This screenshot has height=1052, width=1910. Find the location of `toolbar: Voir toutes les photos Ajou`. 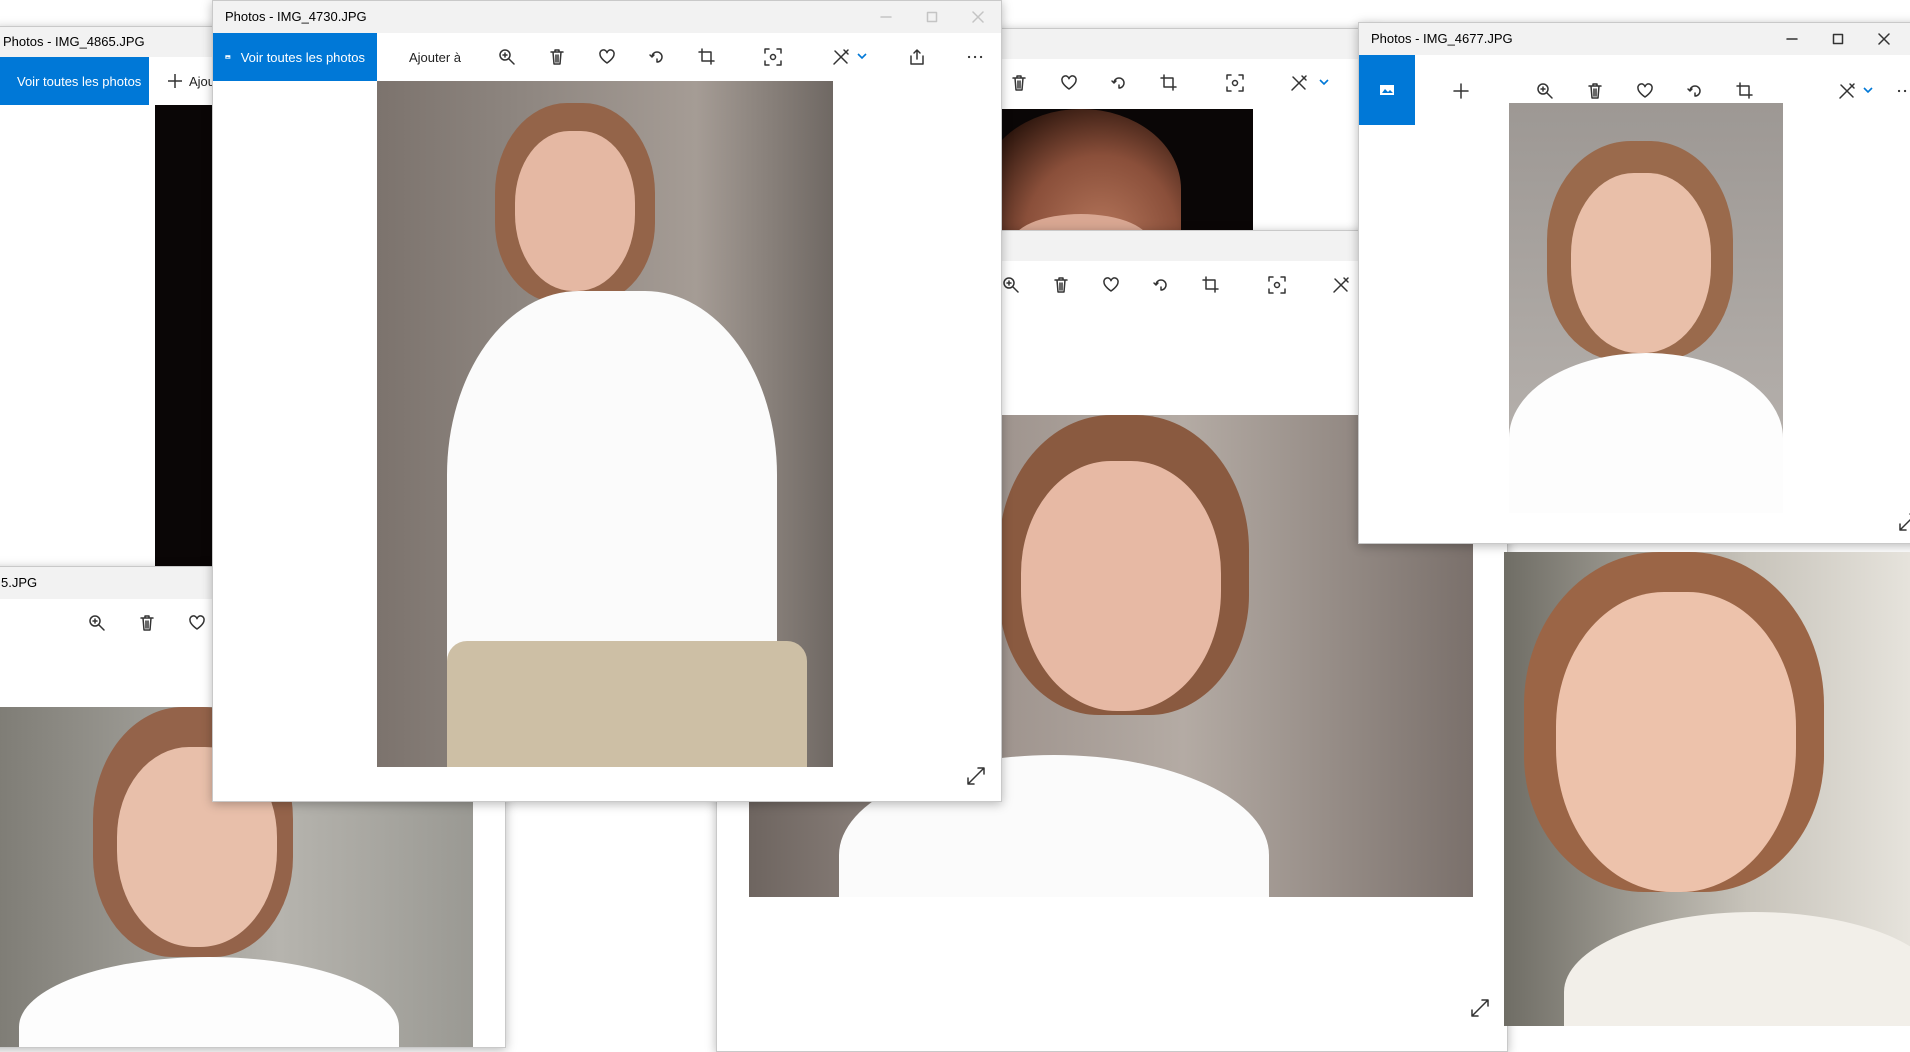

toolbar: Voir toutes les photos Ajou is located at coordinates (112, 81).